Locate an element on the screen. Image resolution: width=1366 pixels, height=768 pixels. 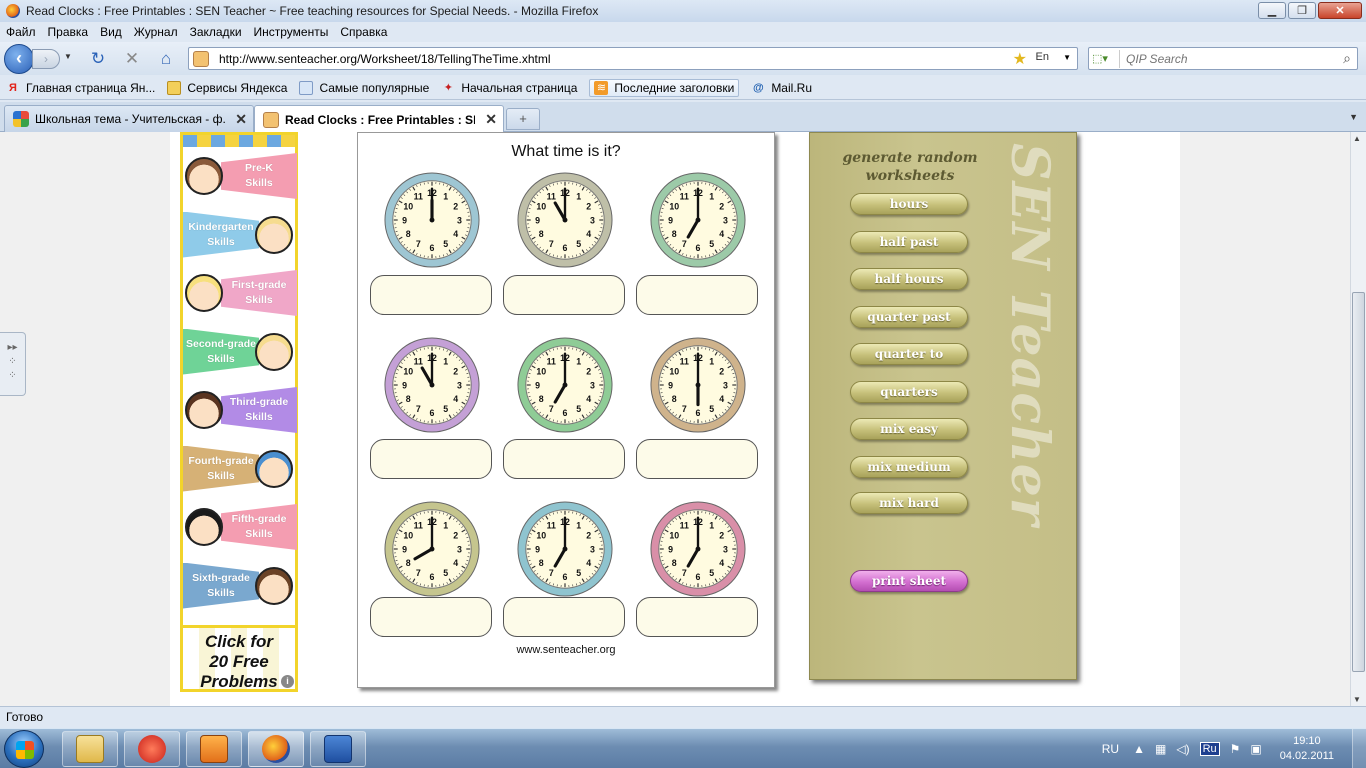
network-icon: ▦ is located at coordinates (1160, 749).